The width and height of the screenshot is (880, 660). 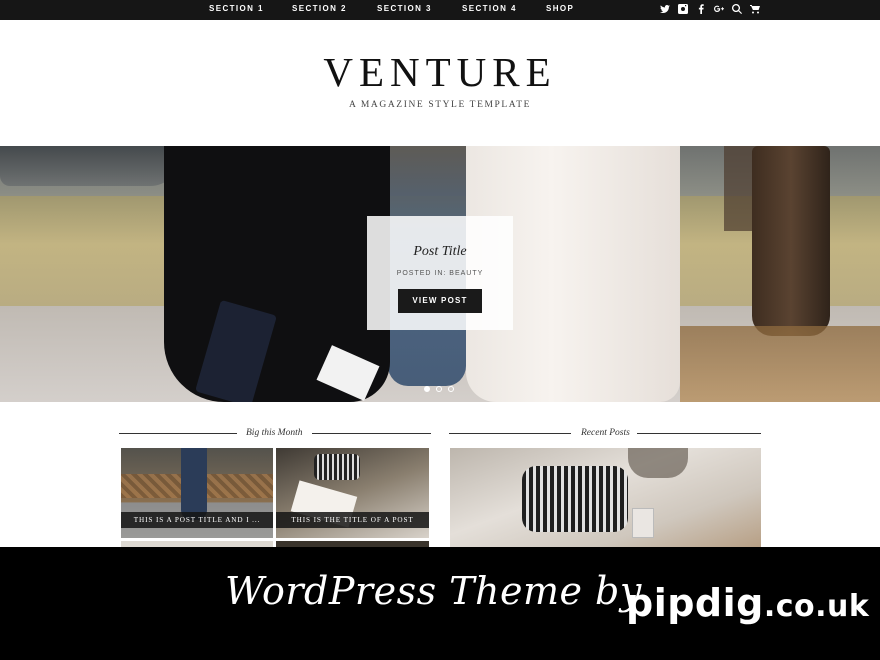 I want to click on big-this-month-title: Big this Month, so click(x=274, y=433).